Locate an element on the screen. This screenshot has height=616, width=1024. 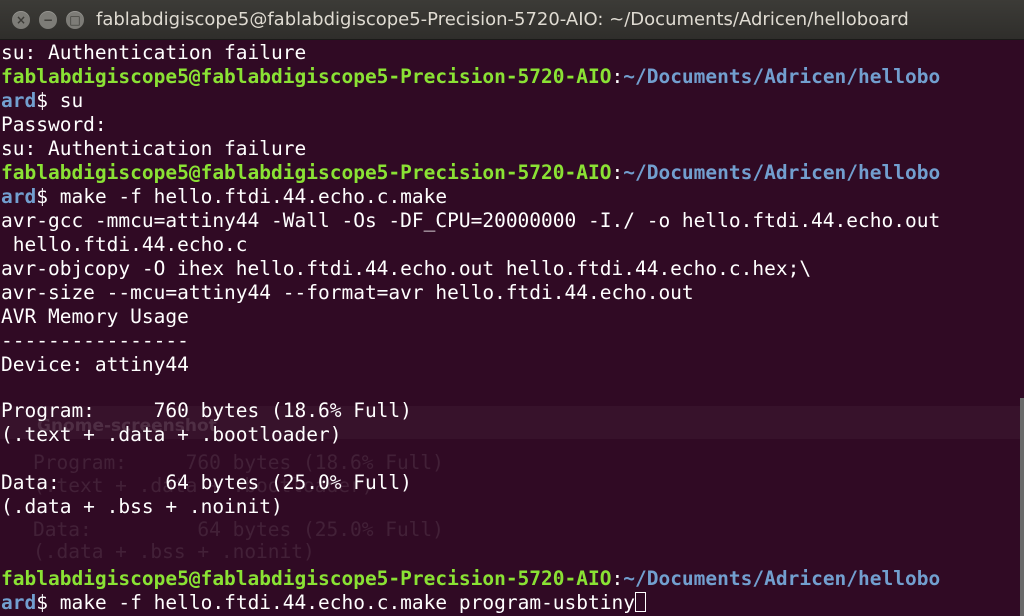
output-line: Password: is located at coordinates (54, 124).